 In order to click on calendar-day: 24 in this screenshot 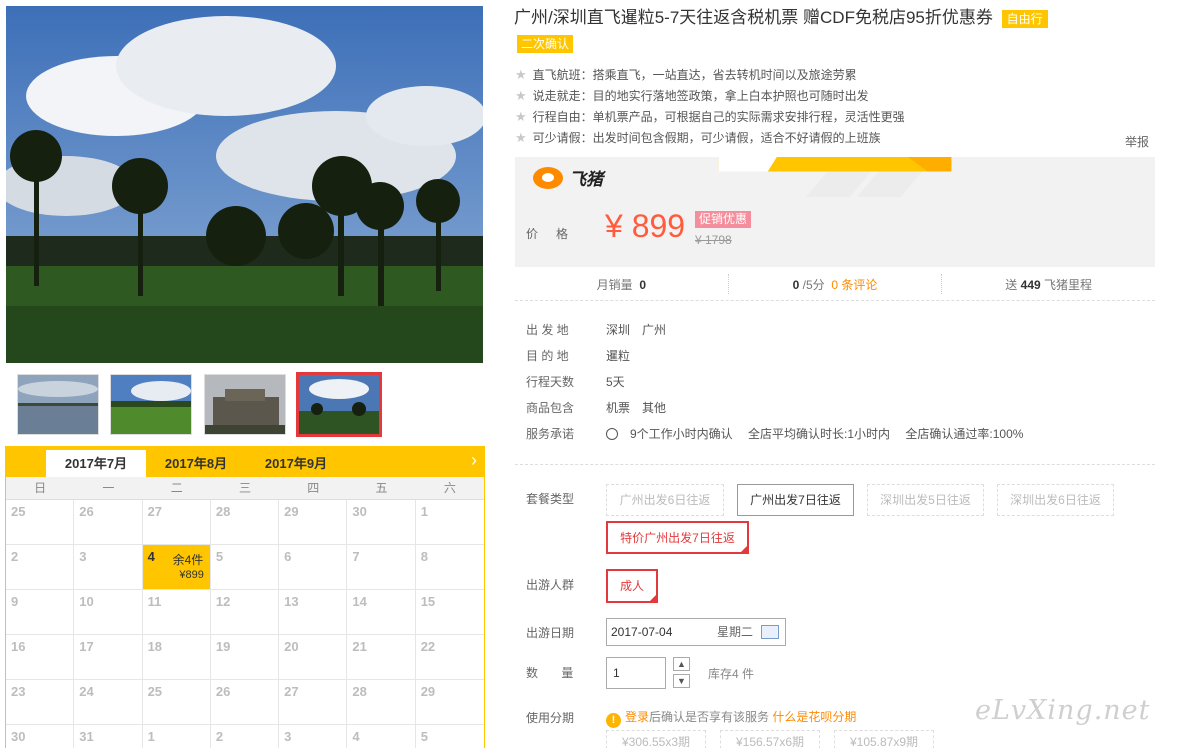, I will do `click(108, 702)`.